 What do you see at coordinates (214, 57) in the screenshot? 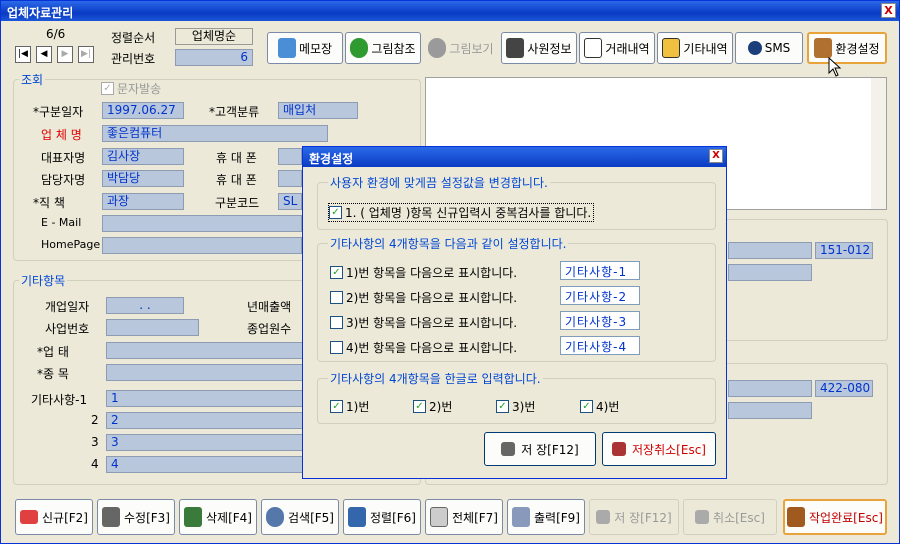
I see `id-field: 6` at bounding box center [214, 57].